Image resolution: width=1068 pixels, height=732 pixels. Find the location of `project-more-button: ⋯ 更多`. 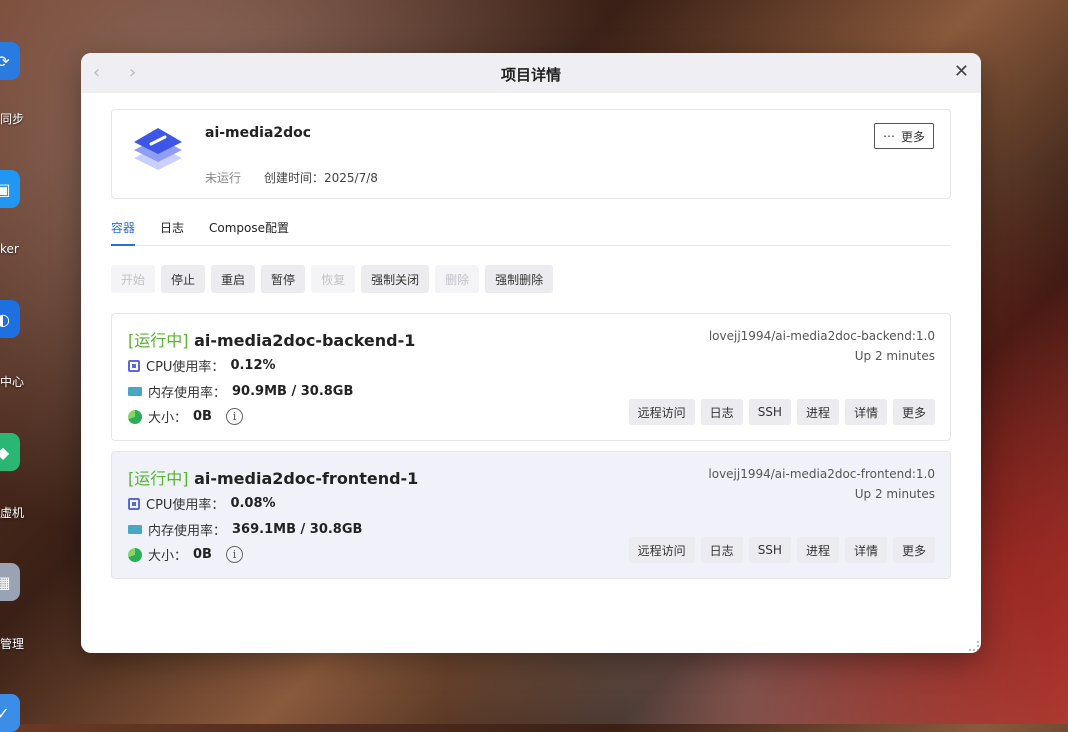

project-more-button: ⋯ 更多 is located at coordinates (903, 136).